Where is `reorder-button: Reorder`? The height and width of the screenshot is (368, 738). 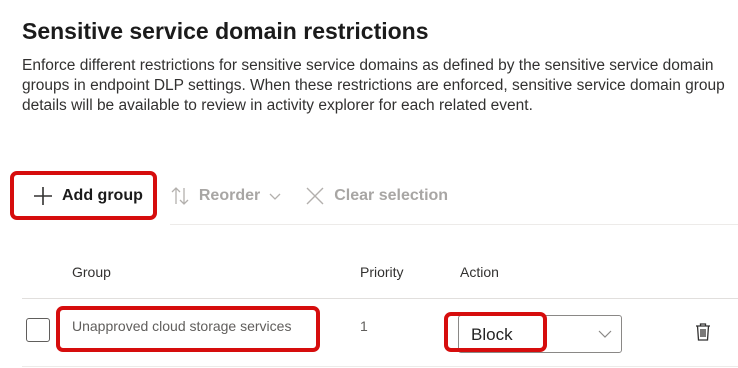 reorder-button: Reorder is located at coordinates (225, 196).